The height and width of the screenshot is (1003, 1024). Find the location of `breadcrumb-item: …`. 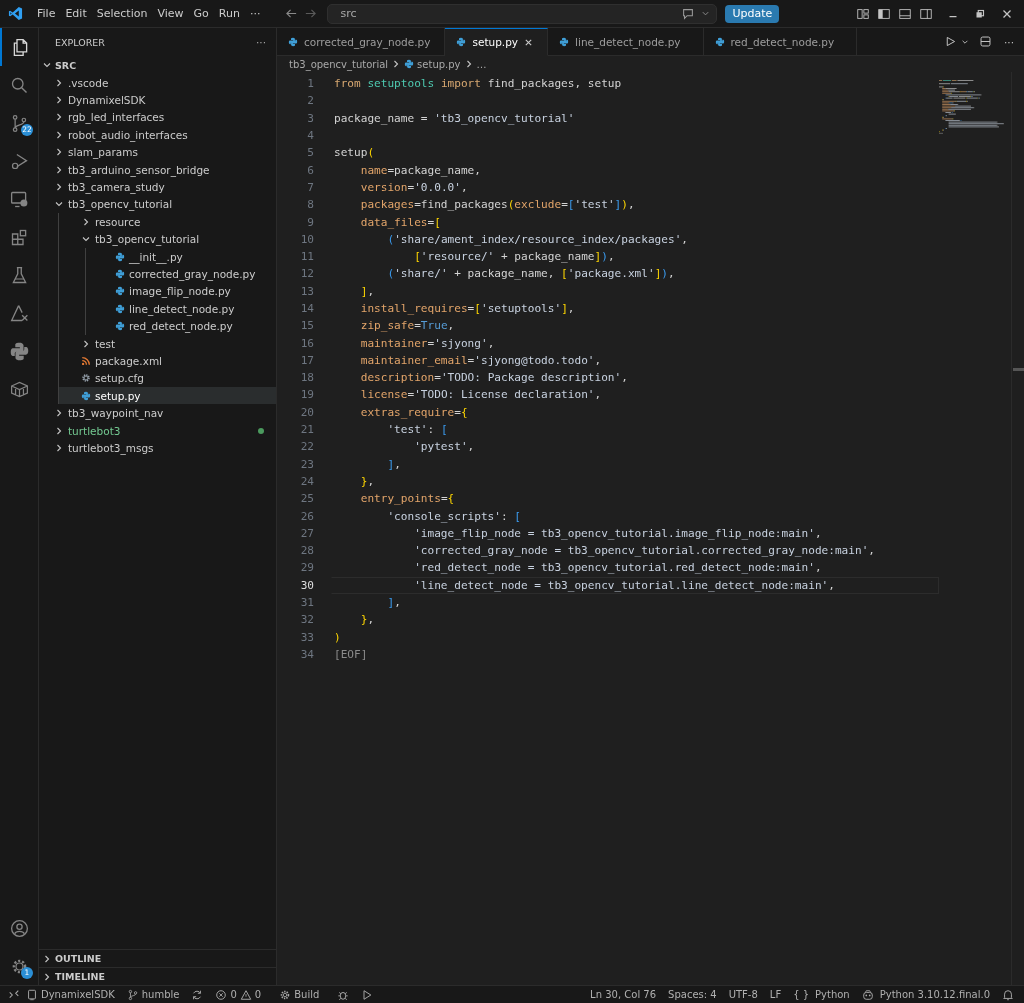

breadcrumb-item: … is located at coordinates (481, 64).